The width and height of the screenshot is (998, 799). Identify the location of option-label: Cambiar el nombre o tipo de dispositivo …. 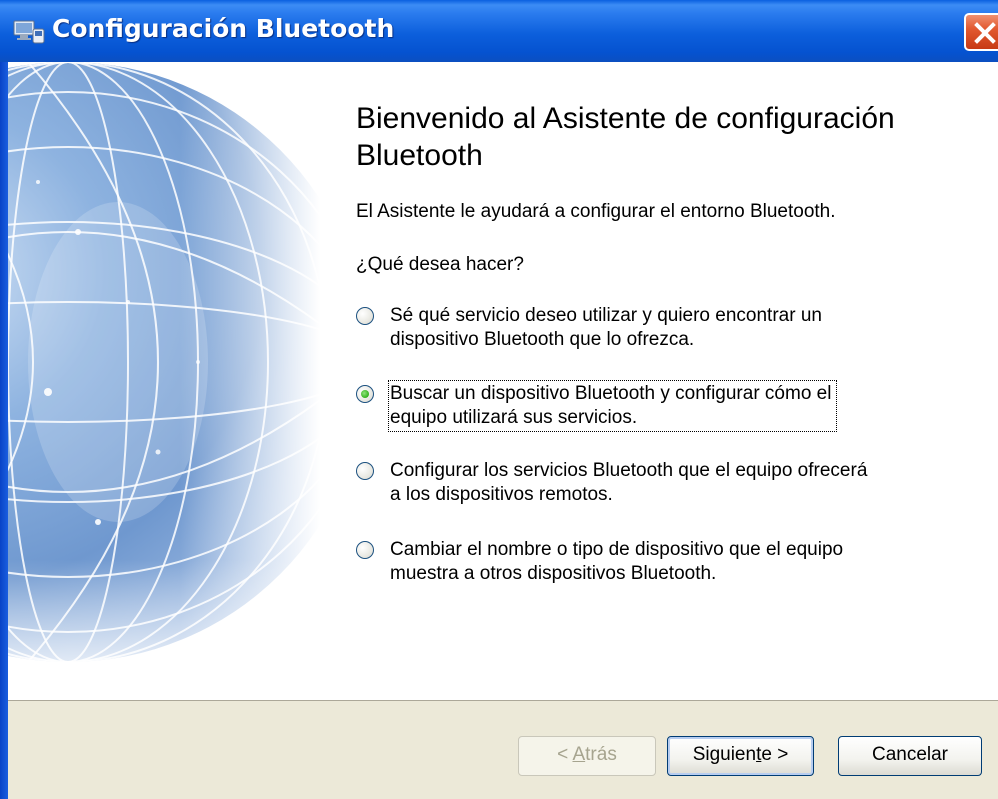
(616, 562).